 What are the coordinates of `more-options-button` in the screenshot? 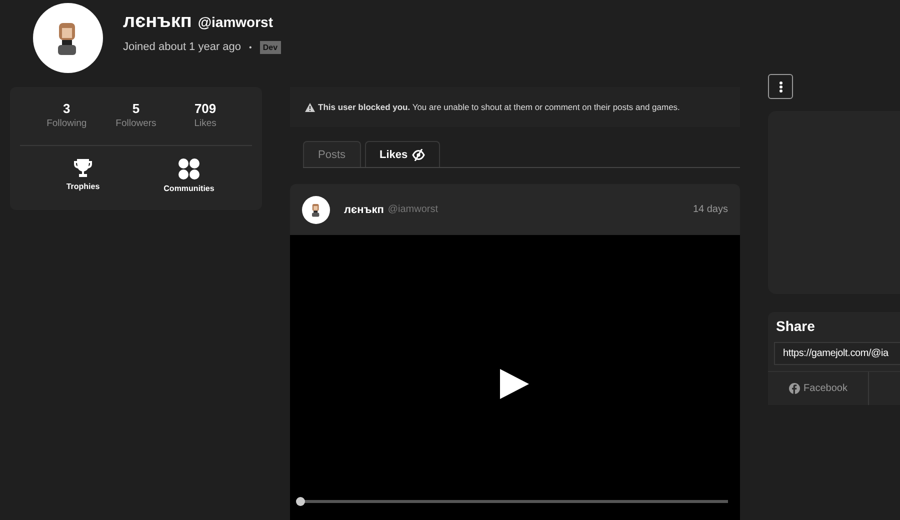 It's located at (780, 86).